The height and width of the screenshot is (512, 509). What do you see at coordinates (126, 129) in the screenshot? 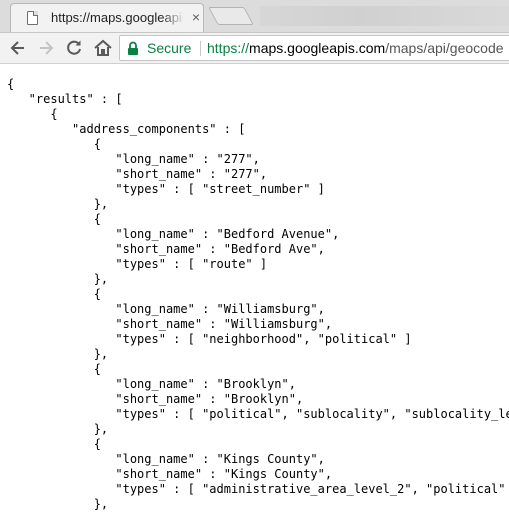
I see `json-line: "address_components" : [` at bounding box center [126, 129].